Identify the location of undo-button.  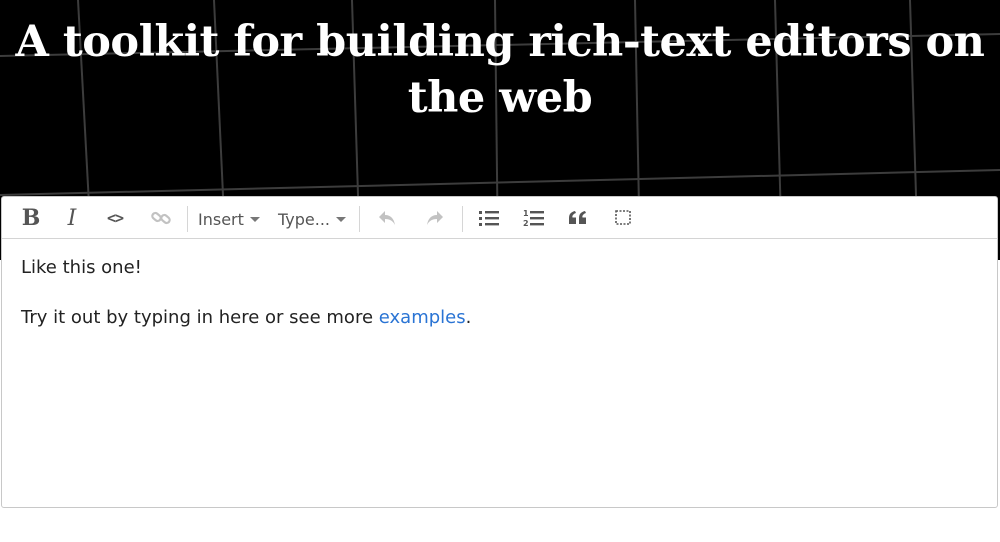
(387, 218).